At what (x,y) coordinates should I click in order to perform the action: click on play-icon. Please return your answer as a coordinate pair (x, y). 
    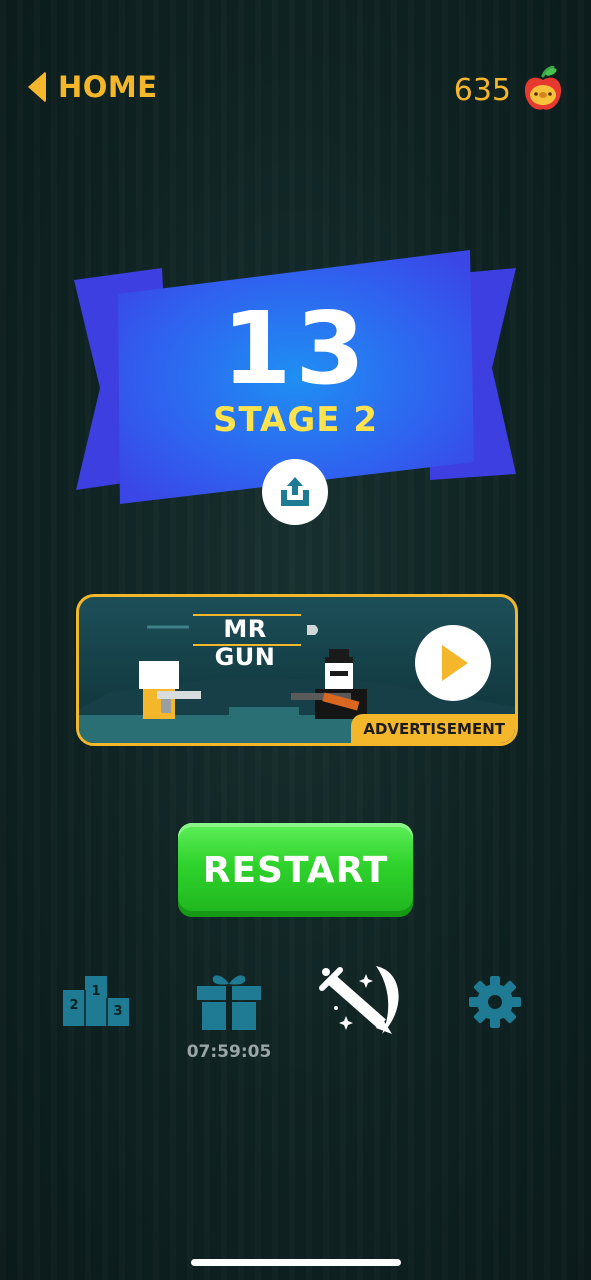
    Looking at the image, I should click on (455, 663).